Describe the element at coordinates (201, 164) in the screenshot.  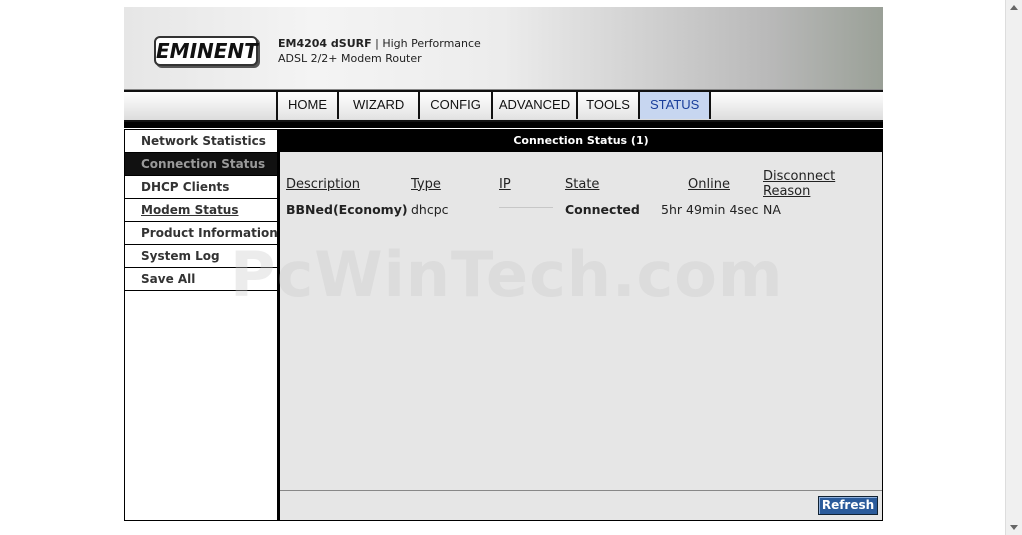
I see `sidebar-item-connection-status: Connection Status` at that location.